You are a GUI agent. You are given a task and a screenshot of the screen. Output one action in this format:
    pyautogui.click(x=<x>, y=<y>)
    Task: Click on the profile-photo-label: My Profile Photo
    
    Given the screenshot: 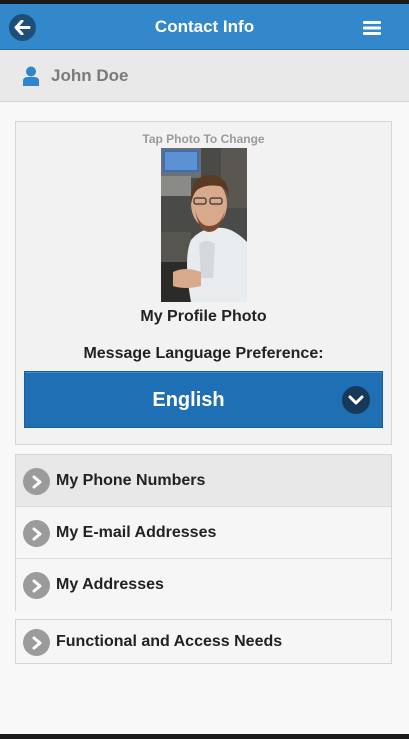 What is the action you would take?
    pyautogui.click(x=203, y=316)
    